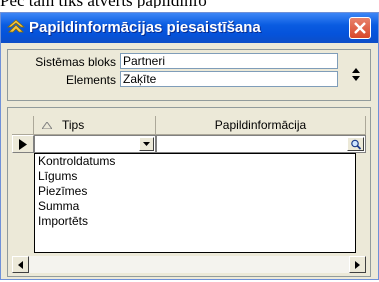  I want to click on column-header-tips: Tips, so click(95, 125).